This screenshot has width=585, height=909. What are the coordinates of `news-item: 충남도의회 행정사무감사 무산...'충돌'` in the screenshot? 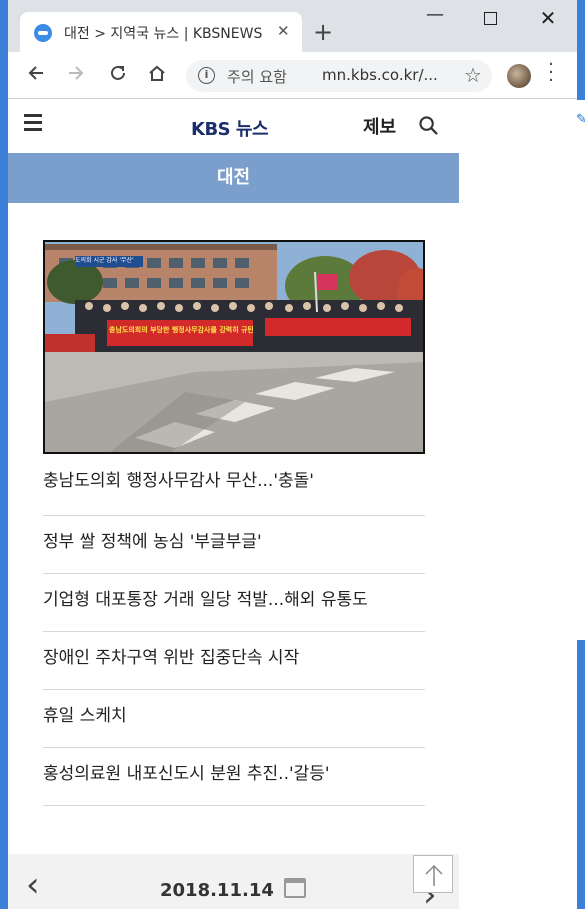 It's located at (234, 486).